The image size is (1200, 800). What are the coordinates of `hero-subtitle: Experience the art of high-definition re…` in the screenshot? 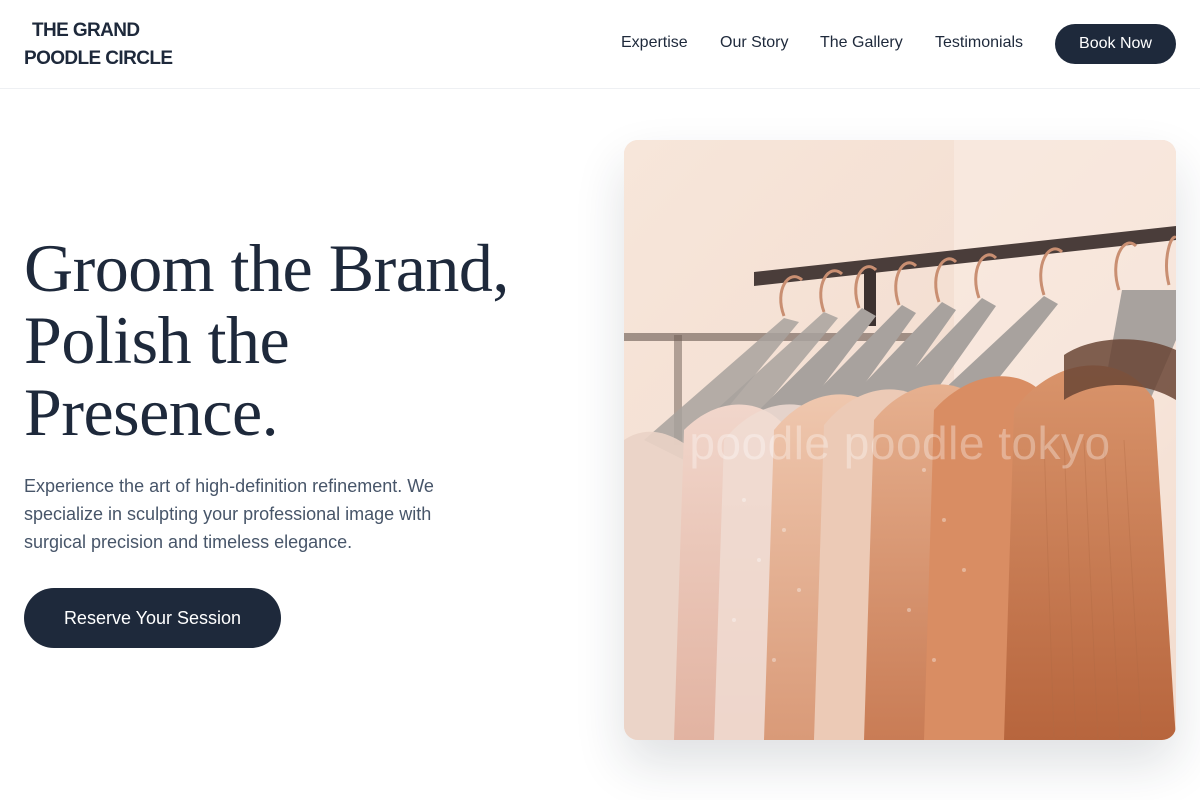 It's located at (229, 514).